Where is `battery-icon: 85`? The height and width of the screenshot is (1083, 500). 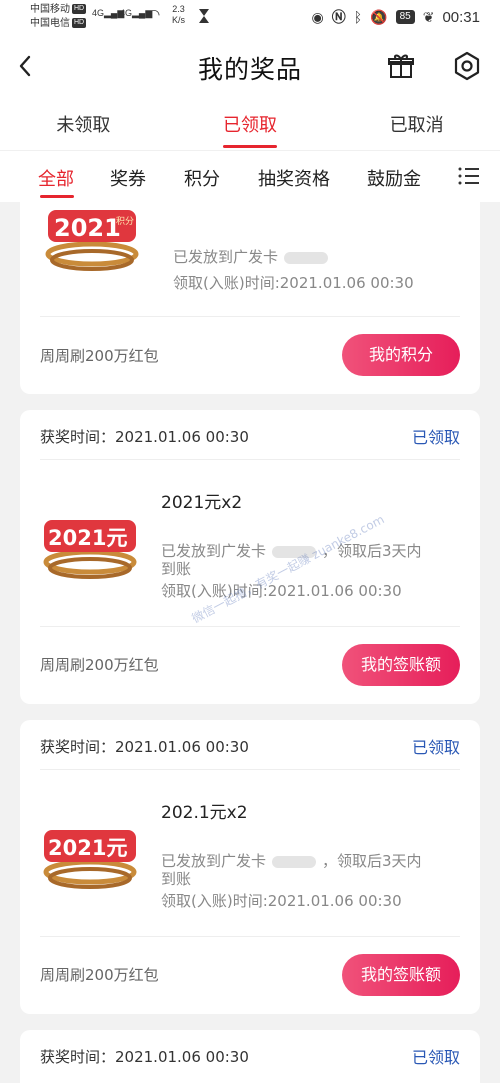 battery-icon: 85 is located at coordinates (405, 17).